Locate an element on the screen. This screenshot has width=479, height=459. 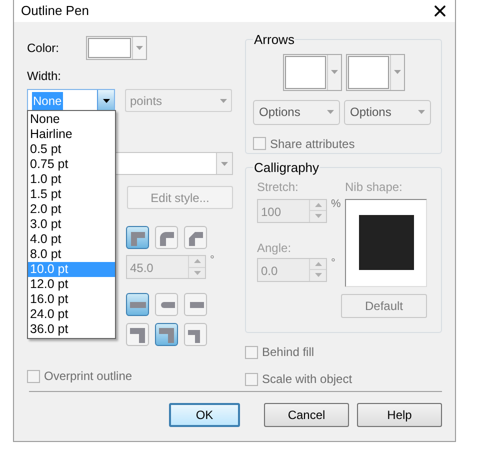
dialog-button: Help is located at coordinates (399, 415).